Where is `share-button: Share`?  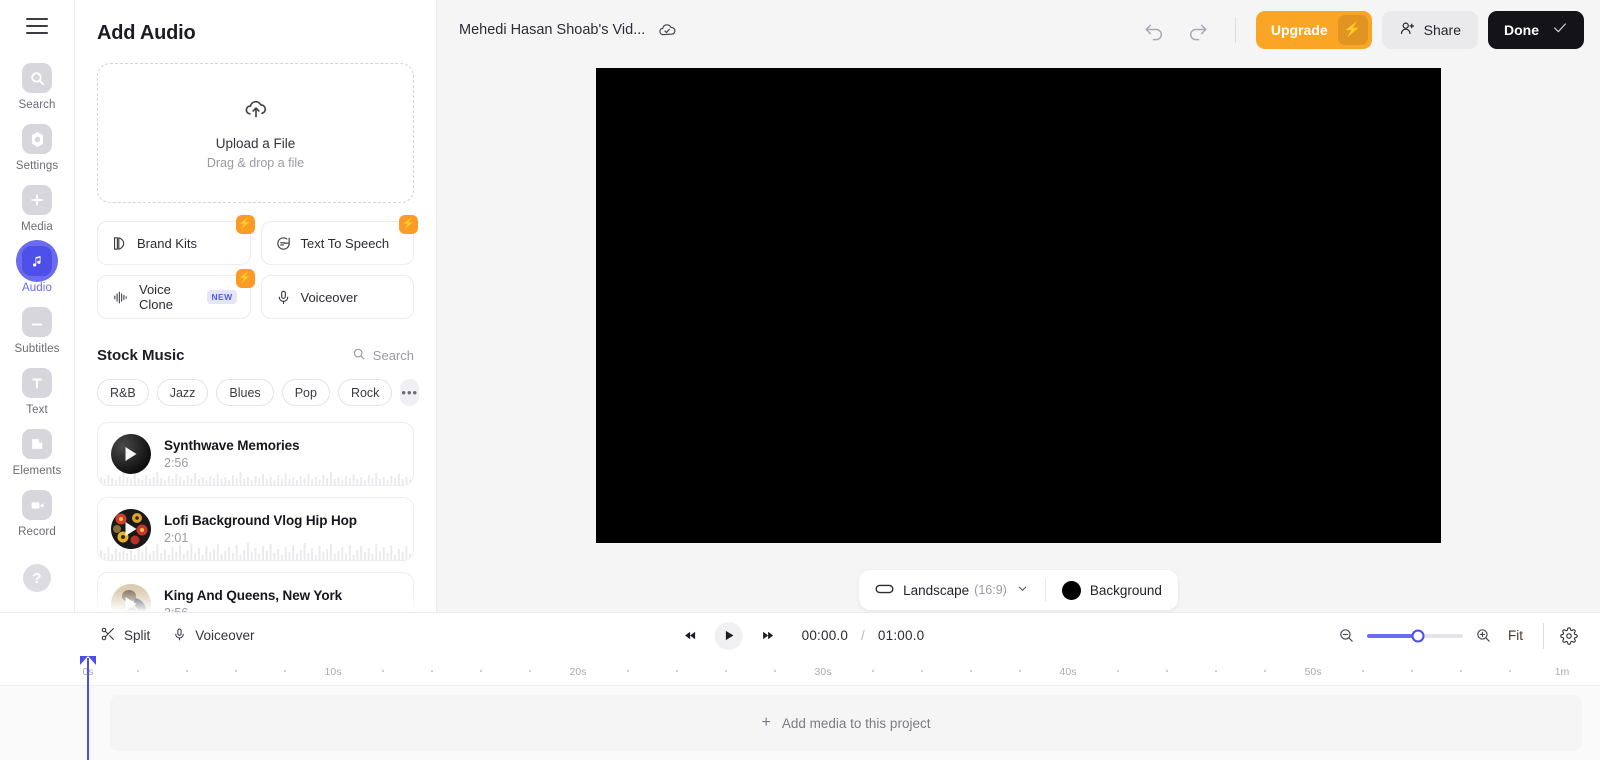 share-button: Share is located at coordinates (1429, 29).